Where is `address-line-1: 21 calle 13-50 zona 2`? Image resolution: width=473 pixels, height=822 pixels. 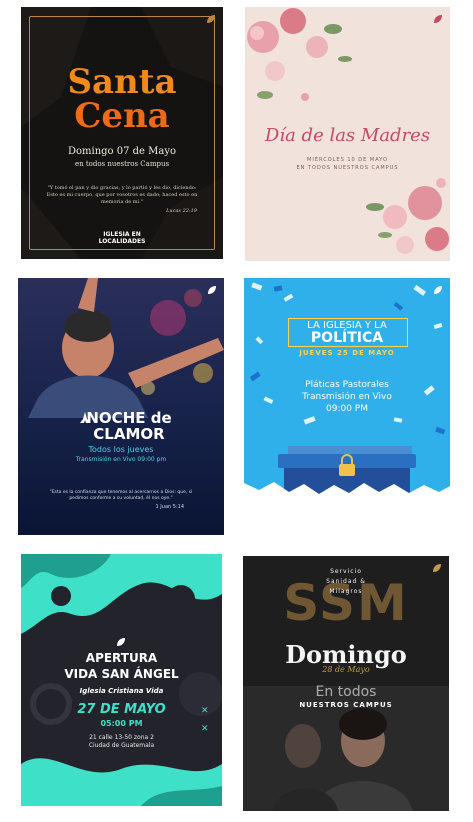 address-line-1: 21 calle 13-50 zona 2 is located at coordinates (121, 737).